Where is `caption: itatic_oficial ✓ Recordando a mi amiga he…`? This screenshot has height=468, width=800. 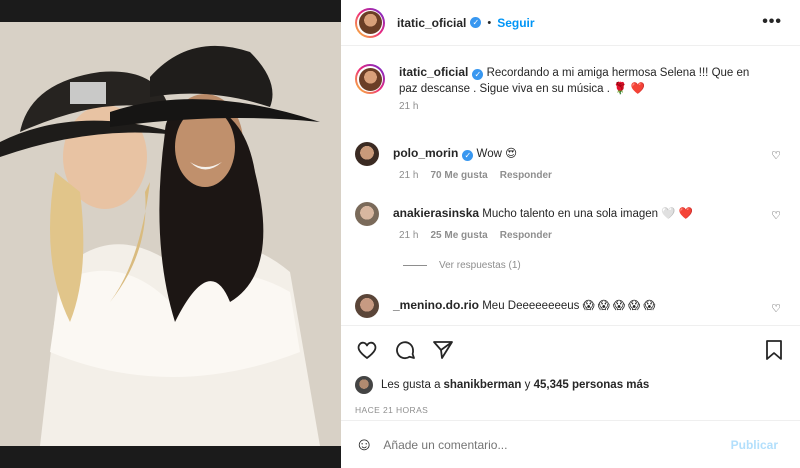
caption: itatic_oficial ✓ Recordando a mi amiga he… is located at coordinates (565, 88).